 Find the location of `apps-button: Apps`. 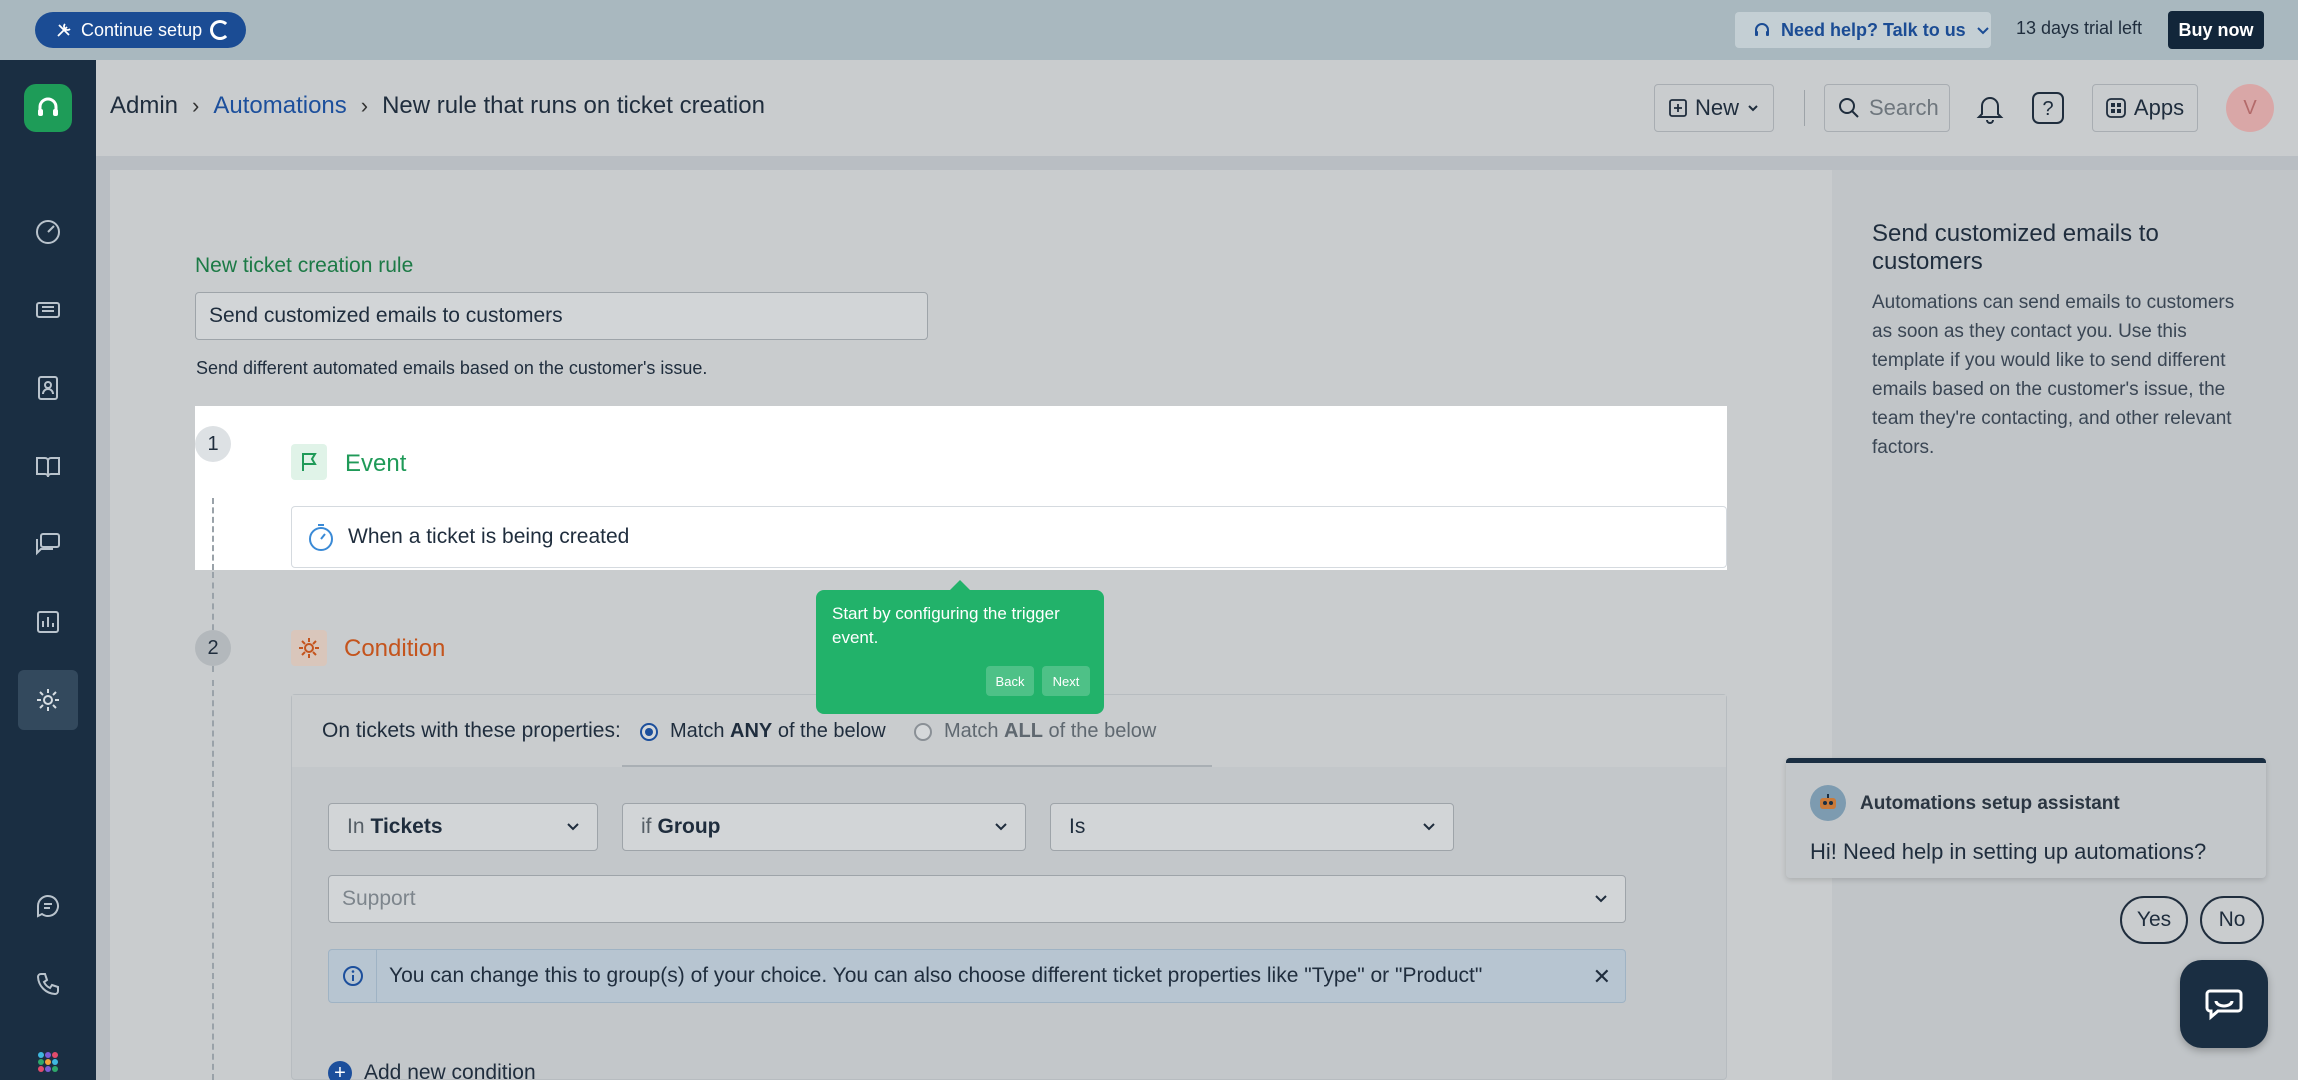

apps-button: Apps is located at coordinates (2145, 108).